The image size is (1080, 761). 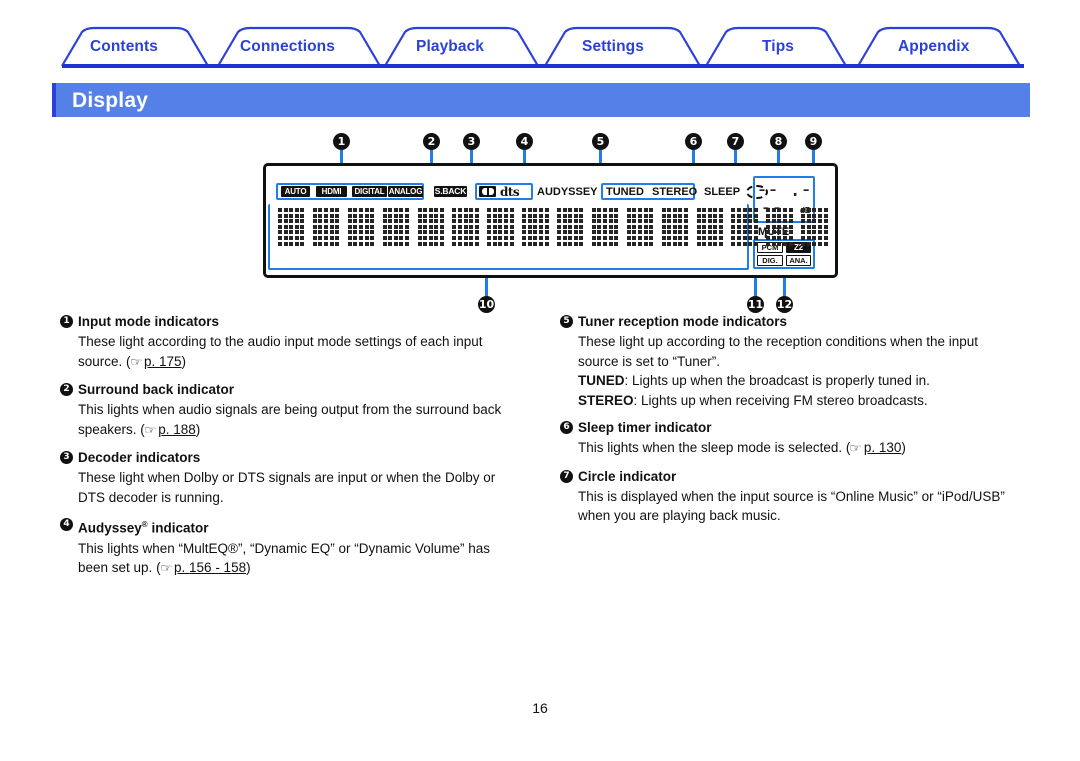 I want to click on item-number-badge: 4, so click(x=66, y=524).